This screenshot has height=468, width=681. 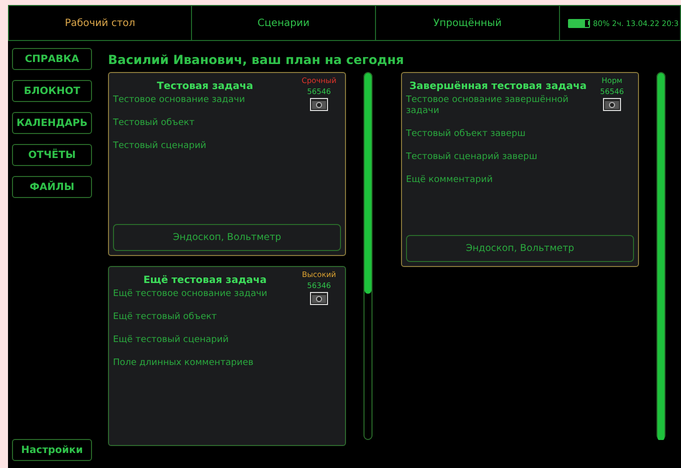 I want to click on task-title: Завершённая тестовая задача, so click(x=498, y=87).